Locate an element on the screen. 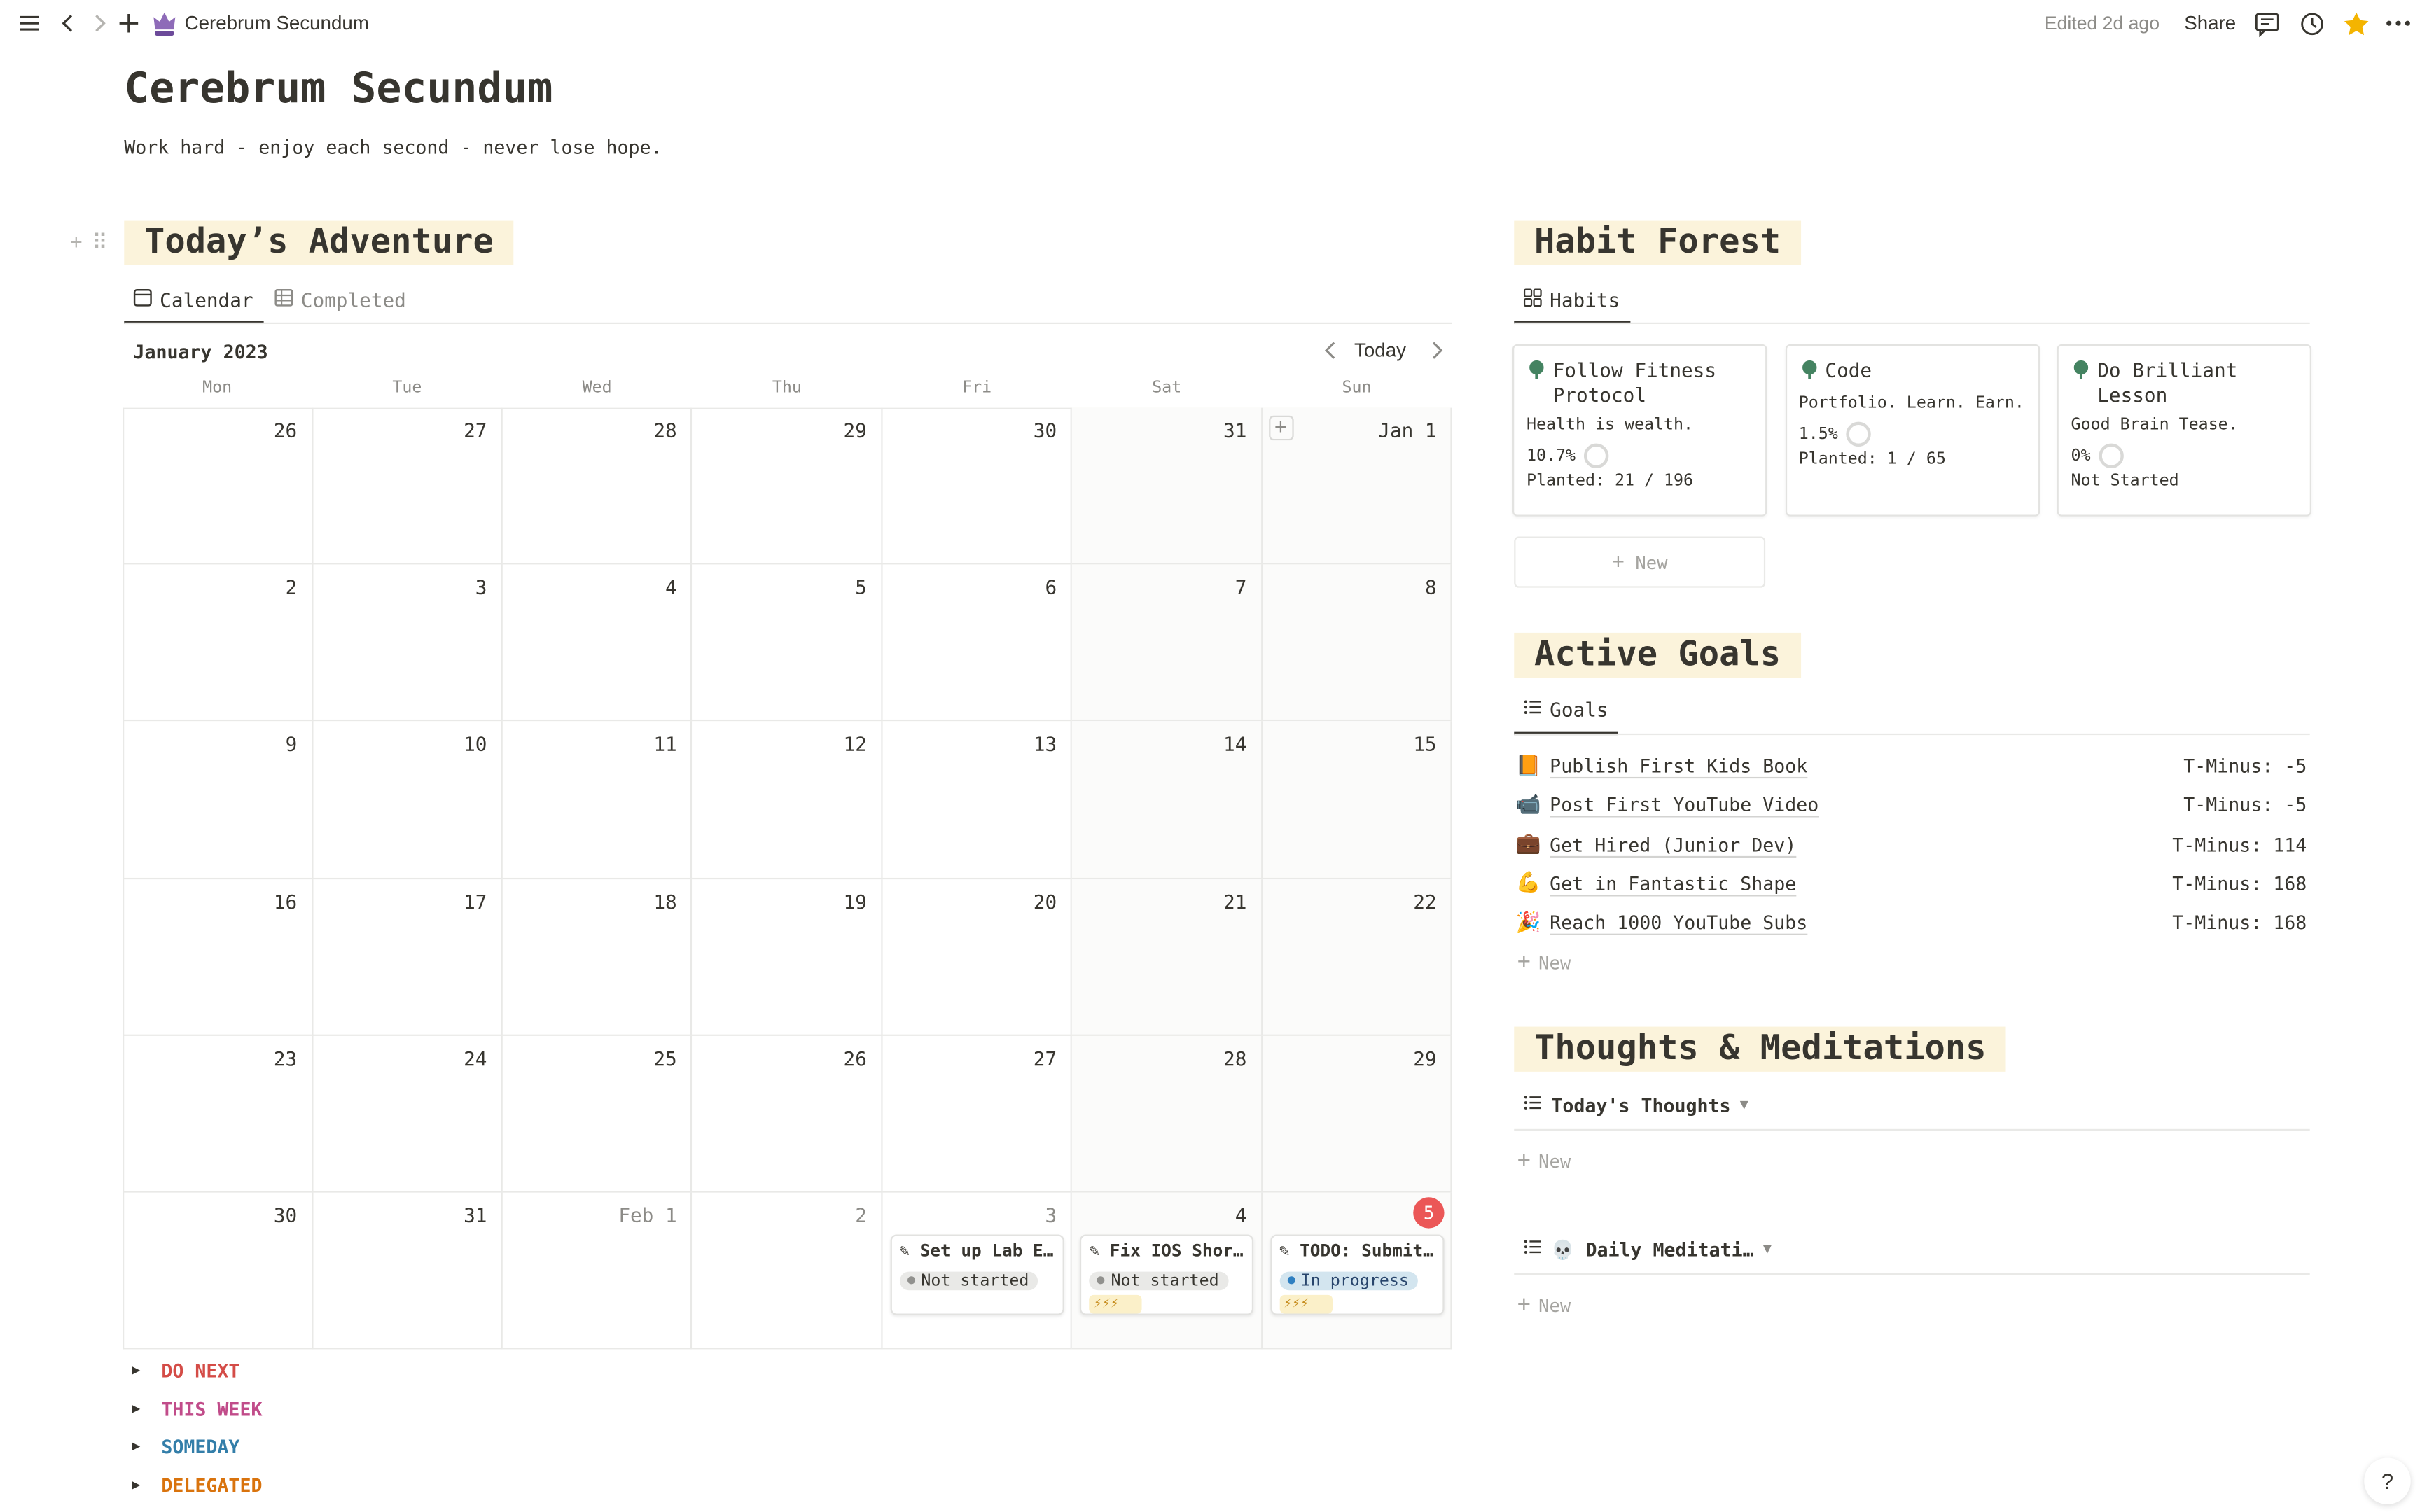 The image size is (2420, 1512). calendar-day-cell: 5 ✎ TODO: Submit… In progress ⚡⚡⚡ is located at coordinates (1357, 1271).